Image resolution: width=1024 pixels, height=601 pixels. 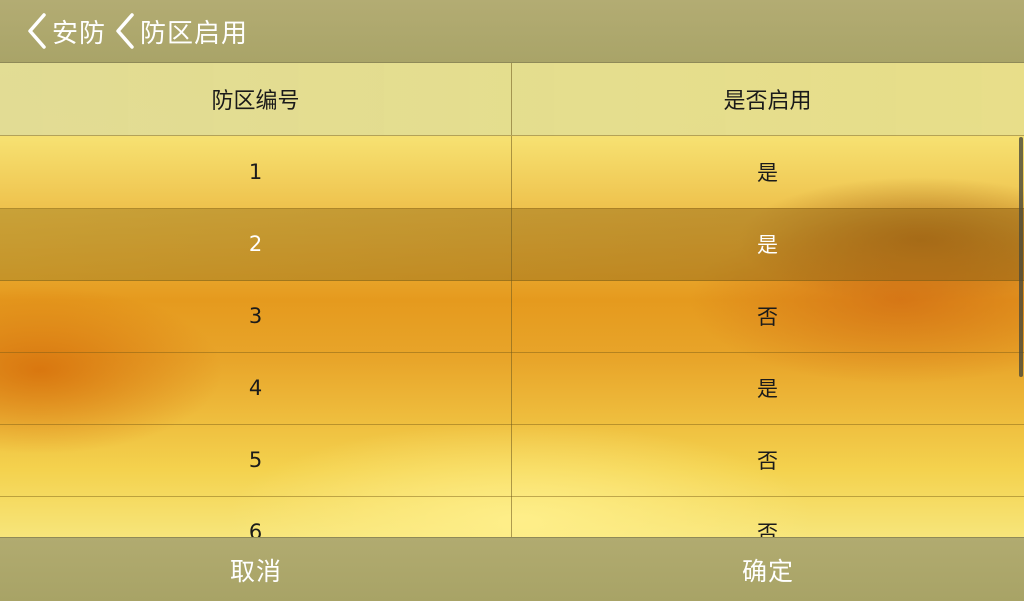 I want to click on table-row-selected: 2 是, so click(x=512, y=244).